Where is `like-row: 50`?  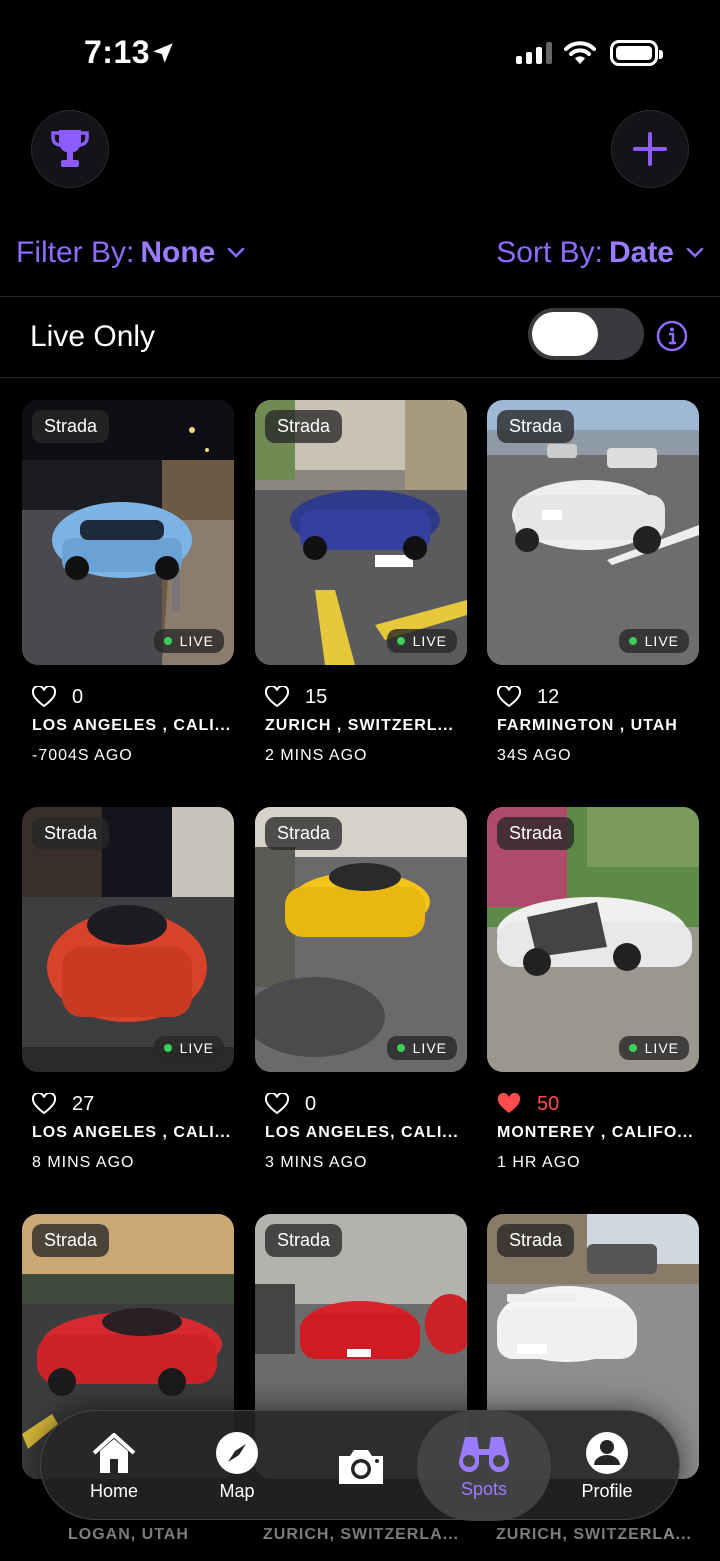
like-row: 50 is located at coordinates (598, 1104).